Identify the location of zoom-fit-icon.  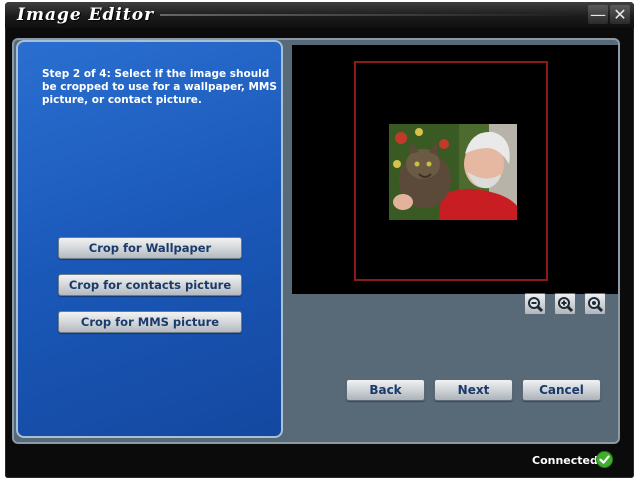
(596, 305).